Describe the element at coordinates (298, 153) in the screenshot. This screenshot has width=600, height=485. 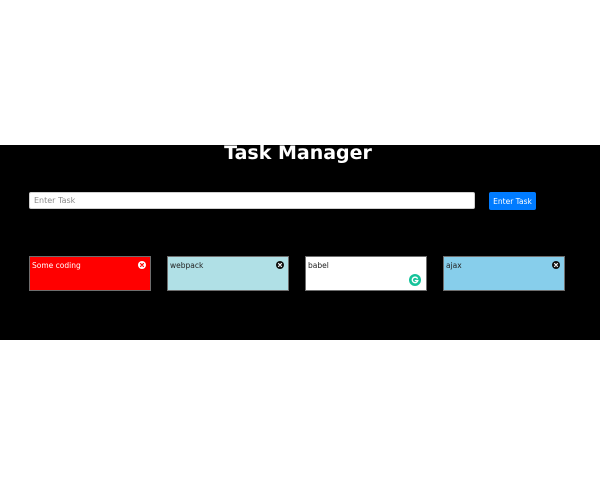
I see `page-title: Task Manager` at that location.